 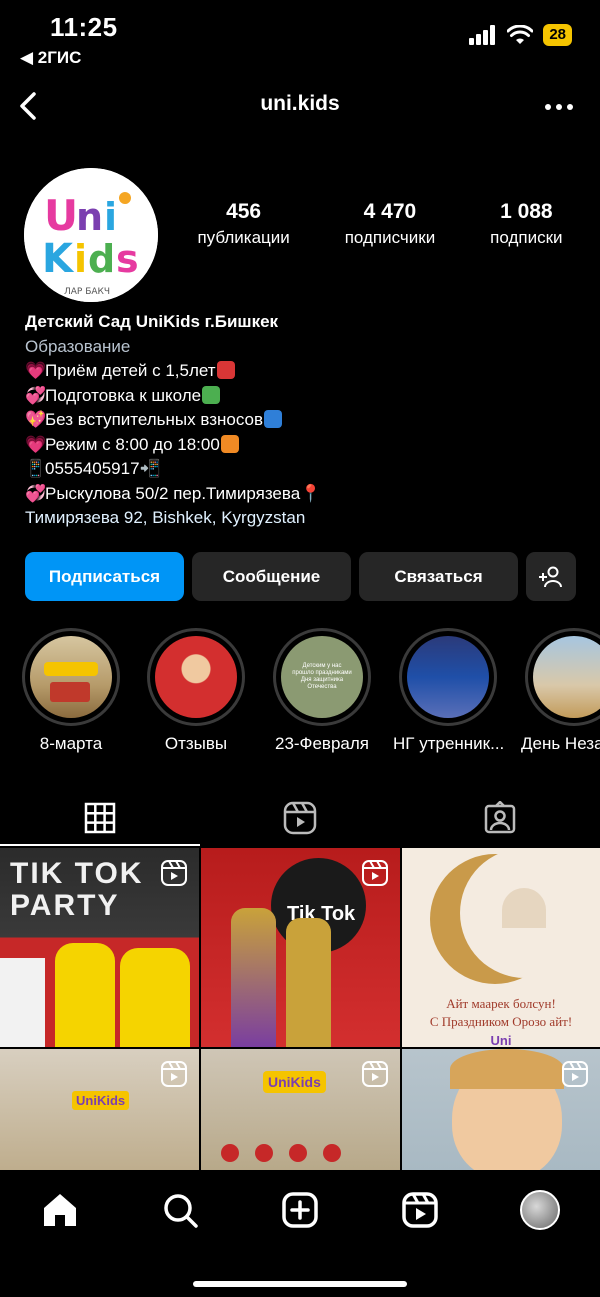 What do you see at coordinates (300, 1210) in the screenshot?
I see `create-icon` at bounding box center [300, 1210].